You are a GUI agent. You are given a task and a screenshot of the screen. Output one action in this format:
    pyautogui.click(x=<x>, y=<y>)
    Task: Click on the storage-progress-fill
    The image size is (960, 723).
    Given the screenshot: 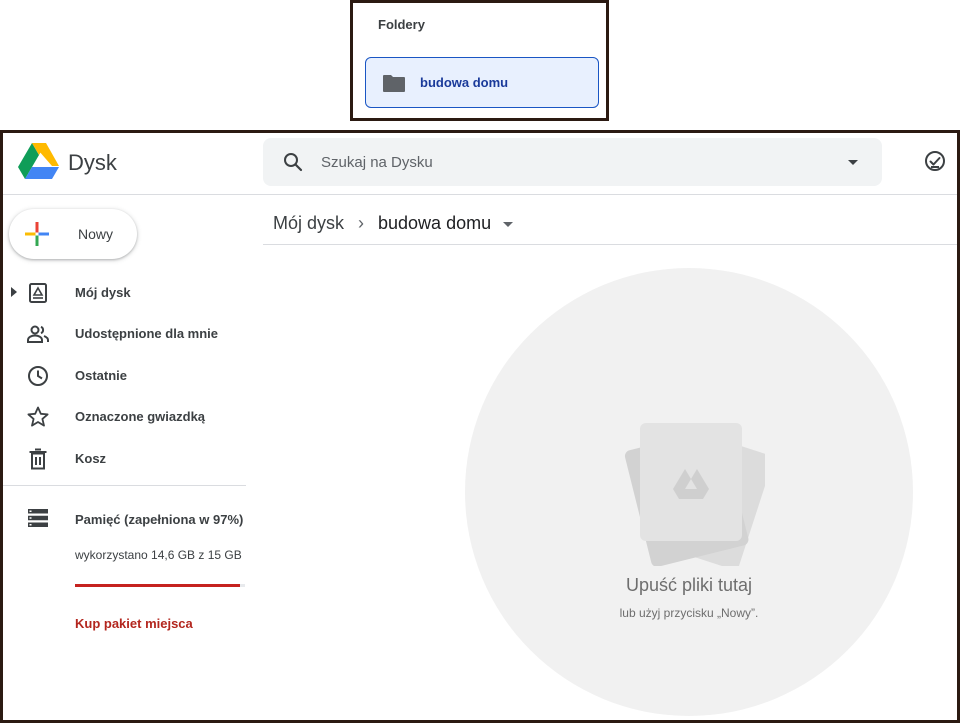 What is the action you would take?
    pyautogui.click(x=157, y=585)
    